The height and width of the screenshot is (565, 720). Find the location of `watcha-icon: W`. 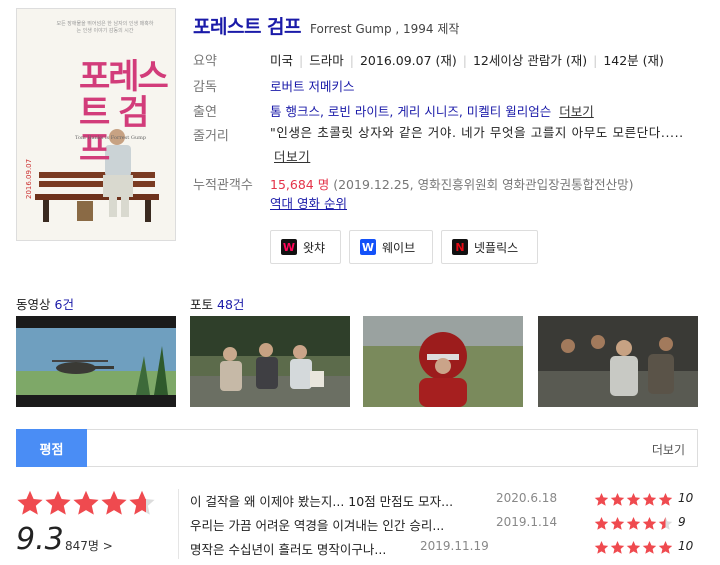

watcha-icon: W is located at coordinates (289, 247).